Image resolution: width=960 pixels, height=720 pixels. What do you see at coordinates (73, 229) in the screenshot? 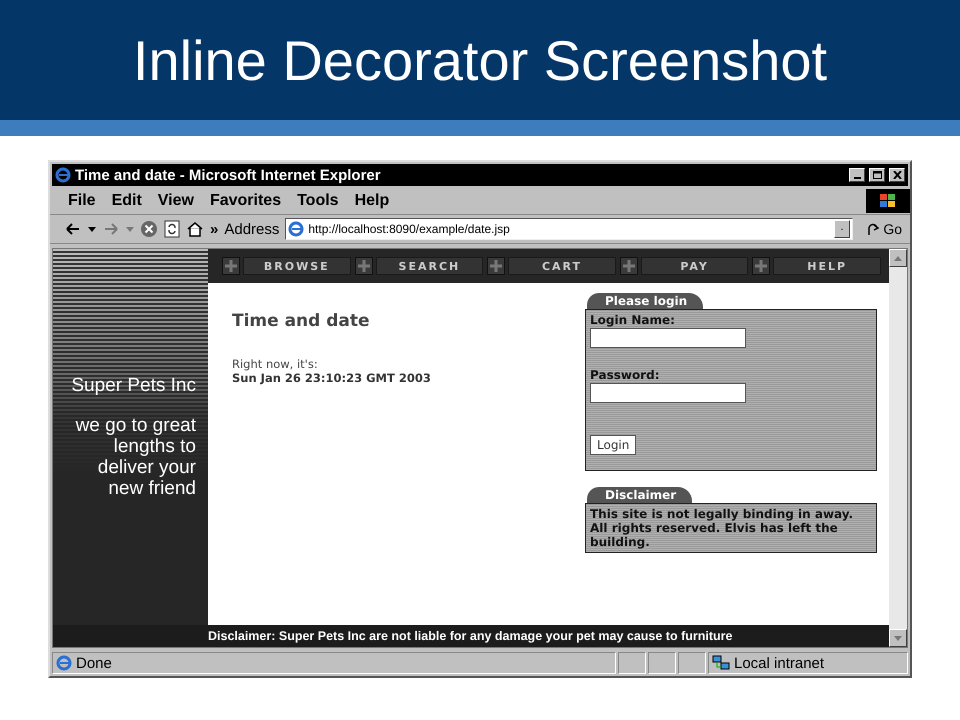
I see `back-arrow-icon` at bounding box center [73, 229].